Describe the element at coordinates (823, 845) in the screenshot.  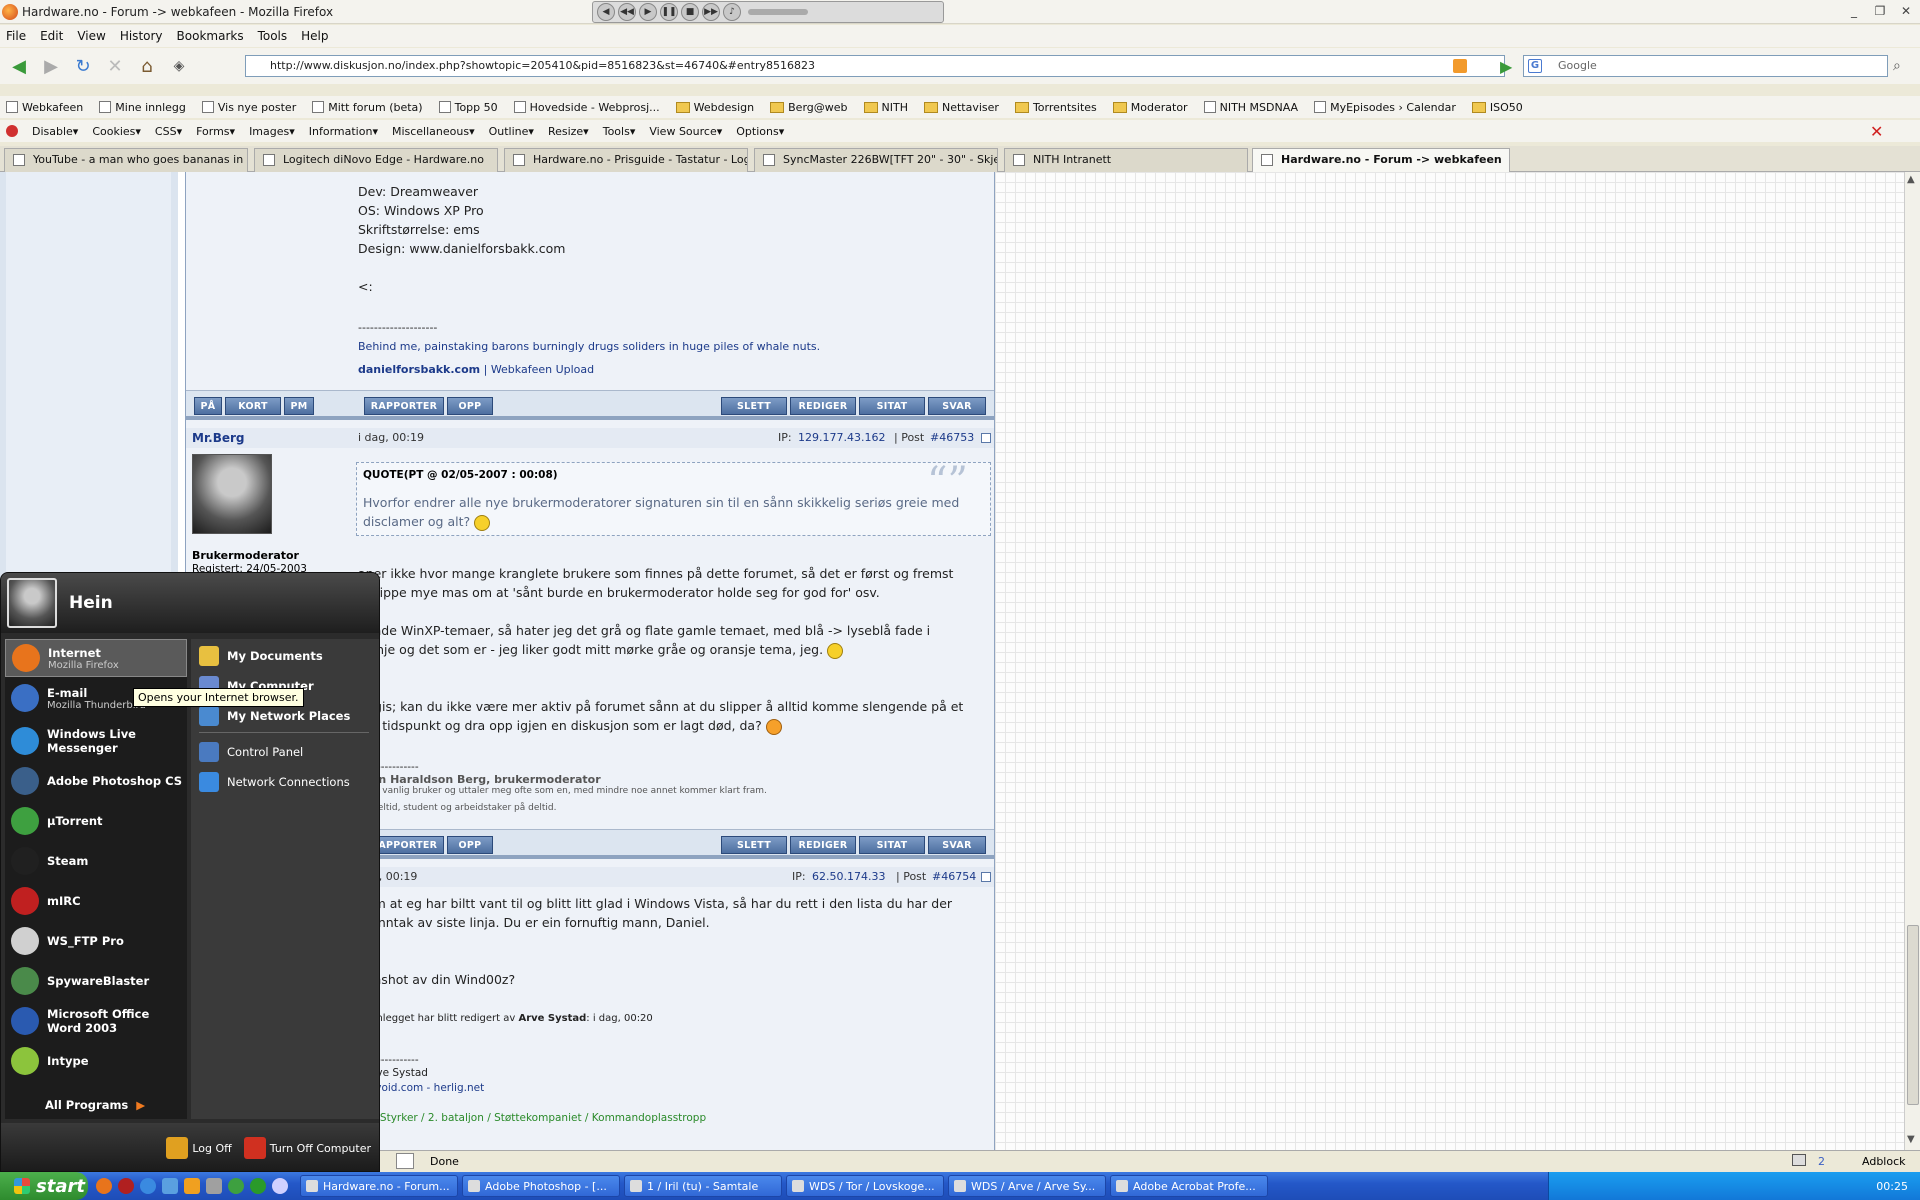
I see `rediger-button: REDIGER` at that location.